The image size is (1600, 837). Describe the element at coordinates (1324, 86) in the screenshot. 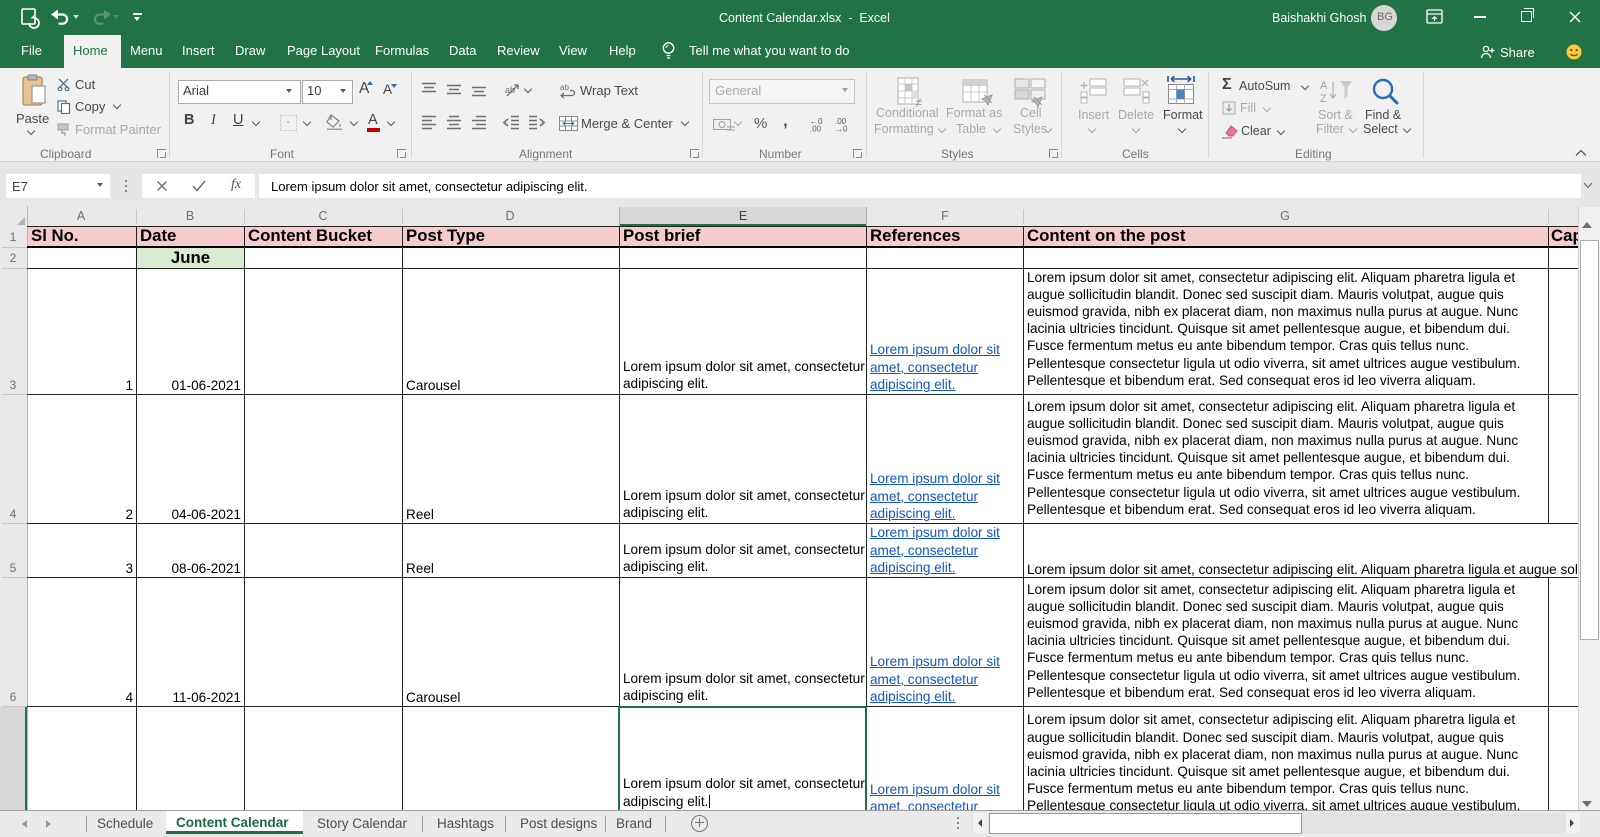

I see `svg-text: A` at that location.